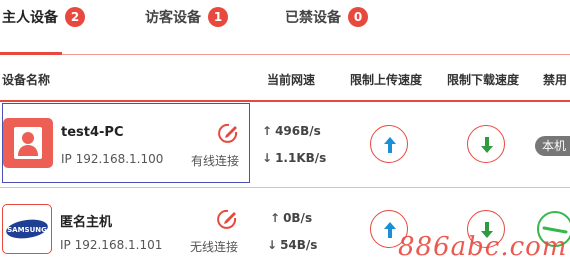  What do you see at coordinates (386, 80) in the screenshot?
I see `header-upload-limit: 限制上传速度` at bounding box center [386, 80].